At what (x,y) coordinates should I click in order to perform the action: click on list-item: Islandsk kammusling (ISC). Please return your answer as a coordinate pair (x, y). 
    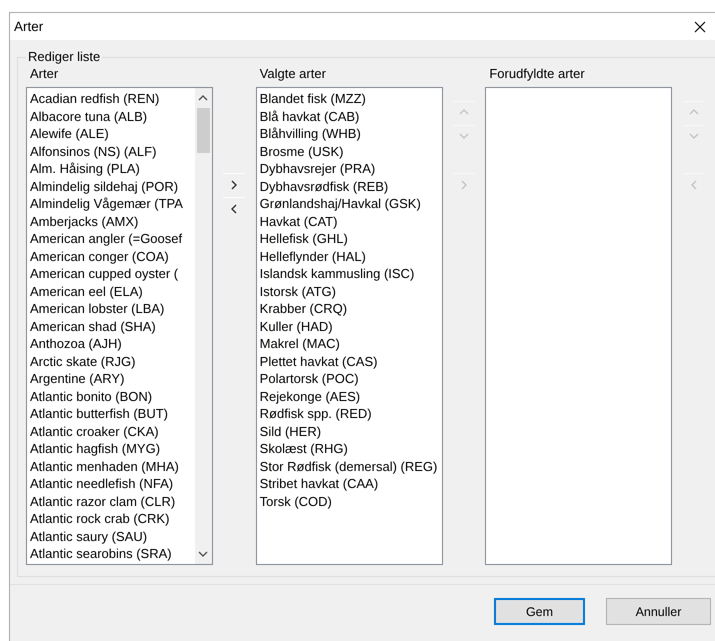
    Looking at the image, I should click on (351, 273).